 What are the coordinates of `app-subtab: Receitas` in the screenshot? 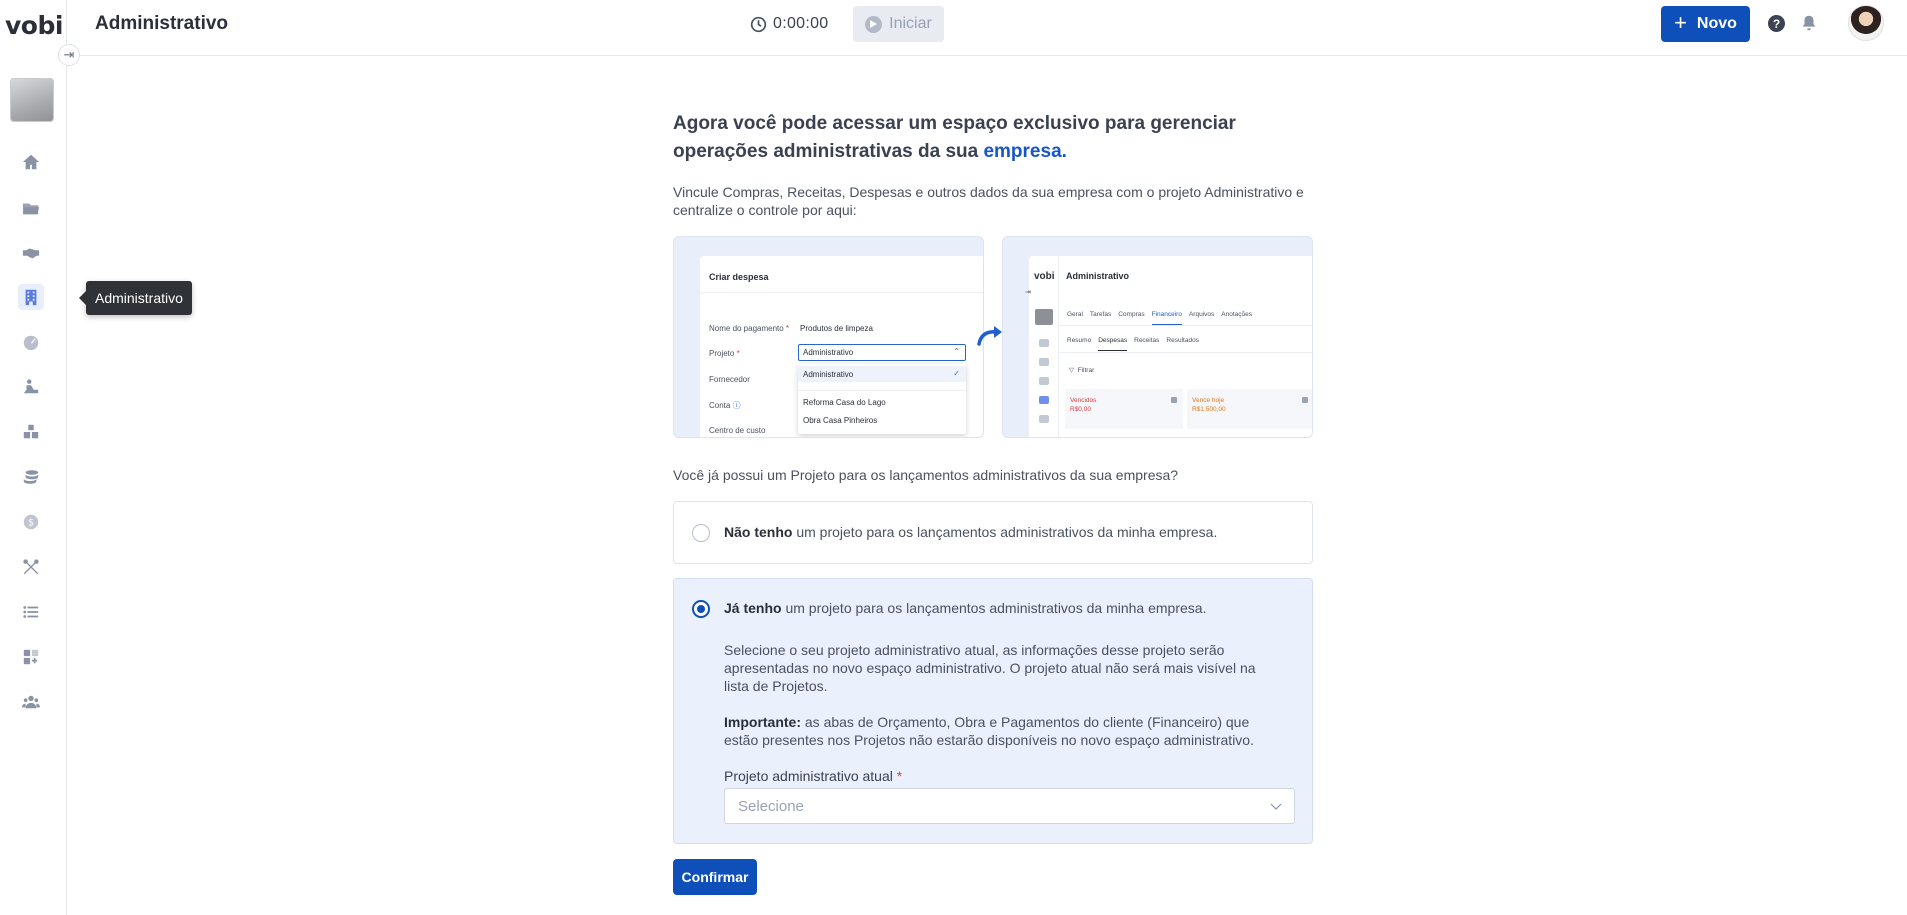 It's located at (1147, 340).